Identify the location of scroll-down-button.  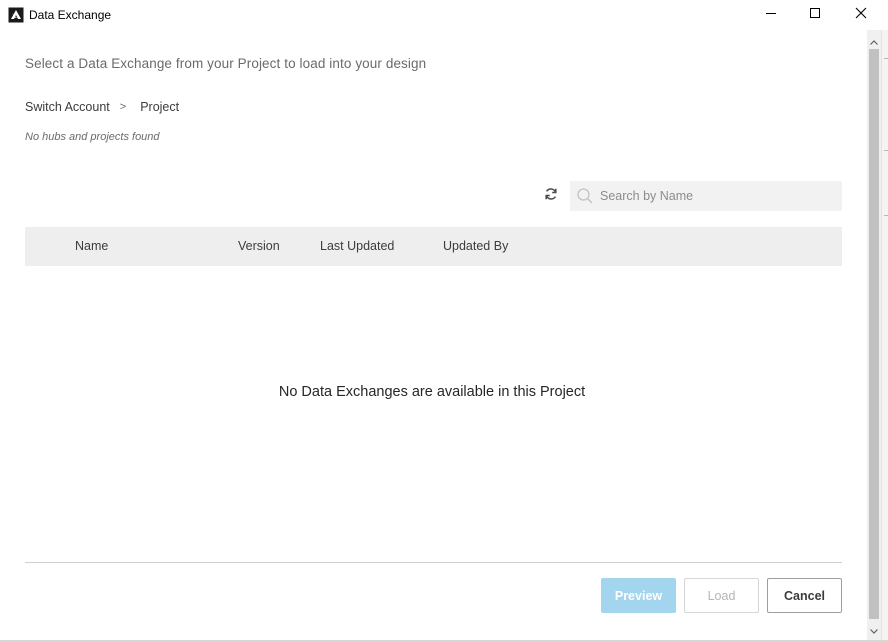
(874, 629).